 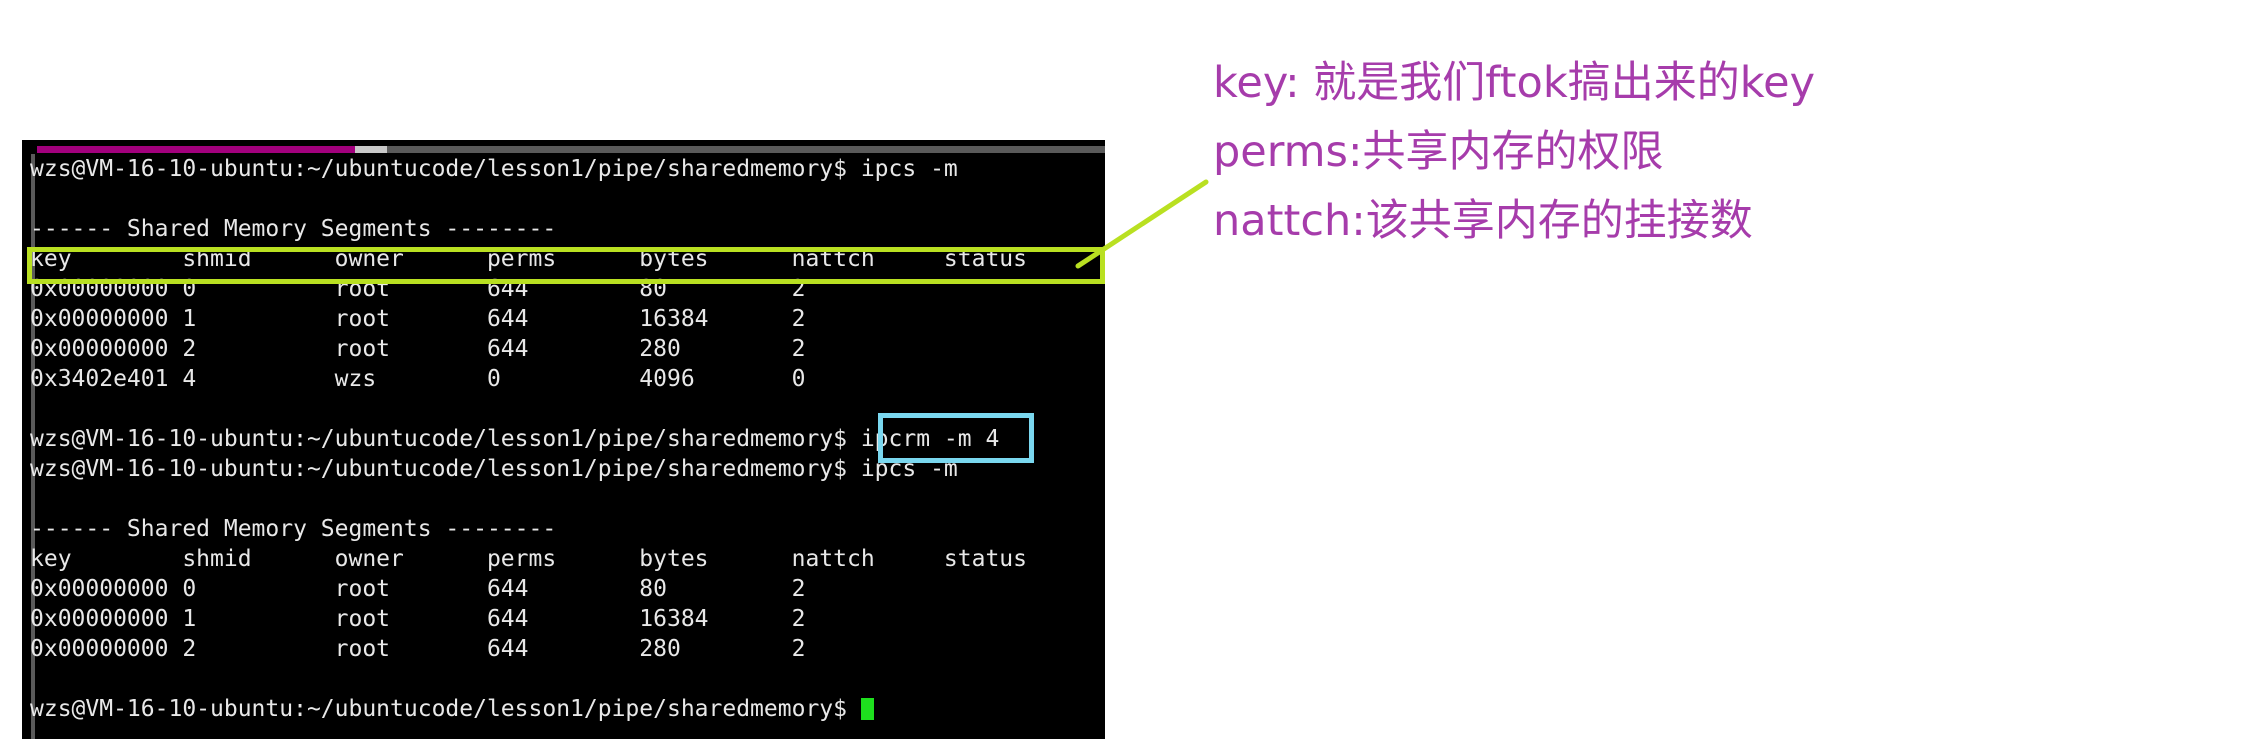 What do you see at coordinates (371, 149) in the screenshot?
I see `titlebar-light-segment` at bounding box center [371, 149].